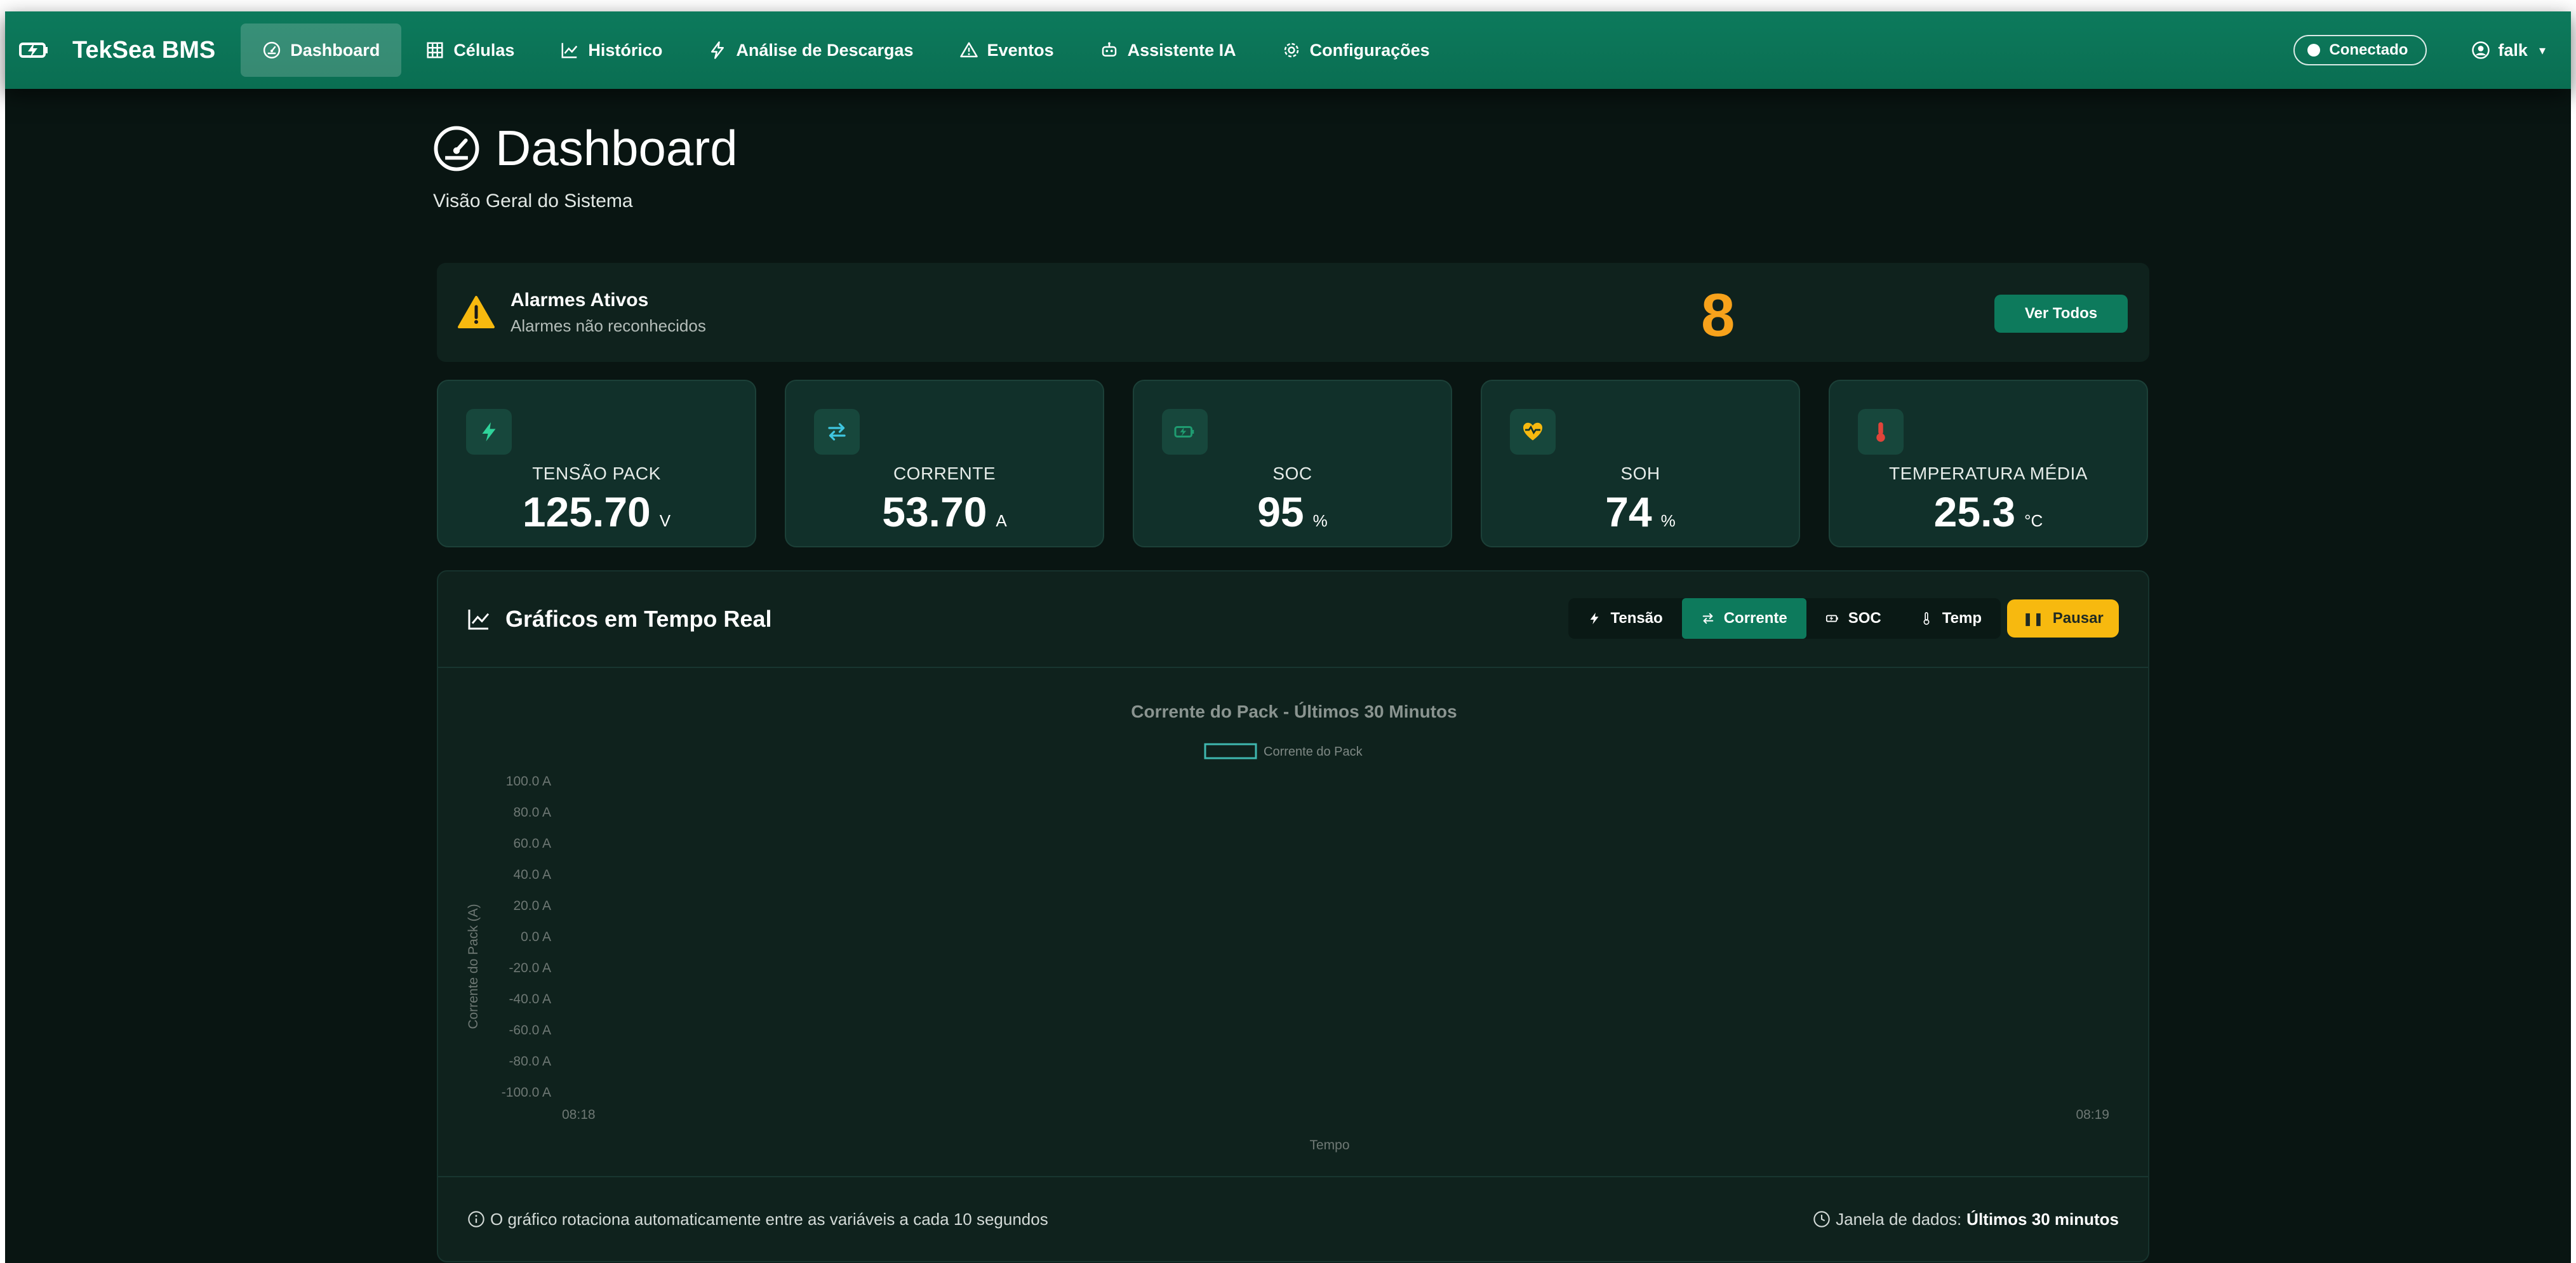 The width and height of the screenshot is (2576, 1263). Describe the element at coordinates (335, 50) in the screenshot. I see `nav-label: Dashboard` at that location.